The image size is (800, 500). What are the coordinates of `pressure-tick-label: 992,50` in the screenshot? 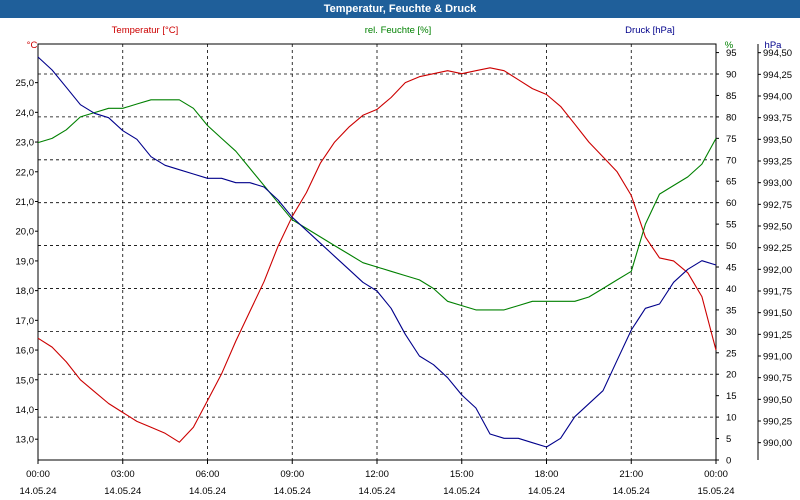 It's located at (777, 227).